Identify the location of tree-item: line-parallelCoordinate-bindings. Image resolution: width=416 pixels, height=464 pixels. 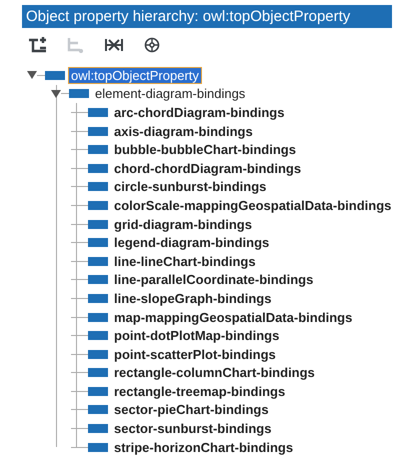
(213, 279).